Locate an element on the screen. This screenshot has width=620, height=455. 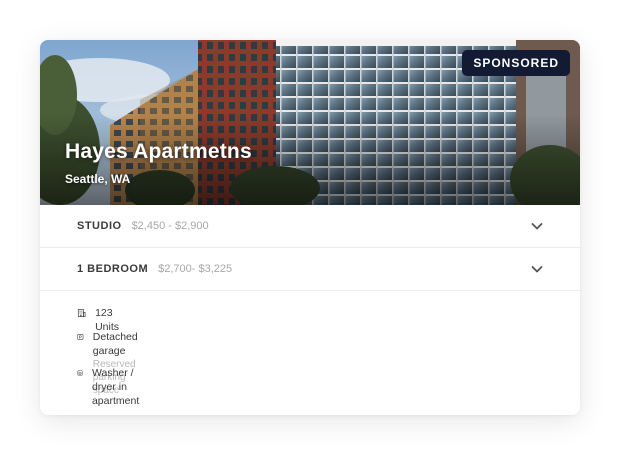
parking-icon: P is located at coordinates (80, 337).